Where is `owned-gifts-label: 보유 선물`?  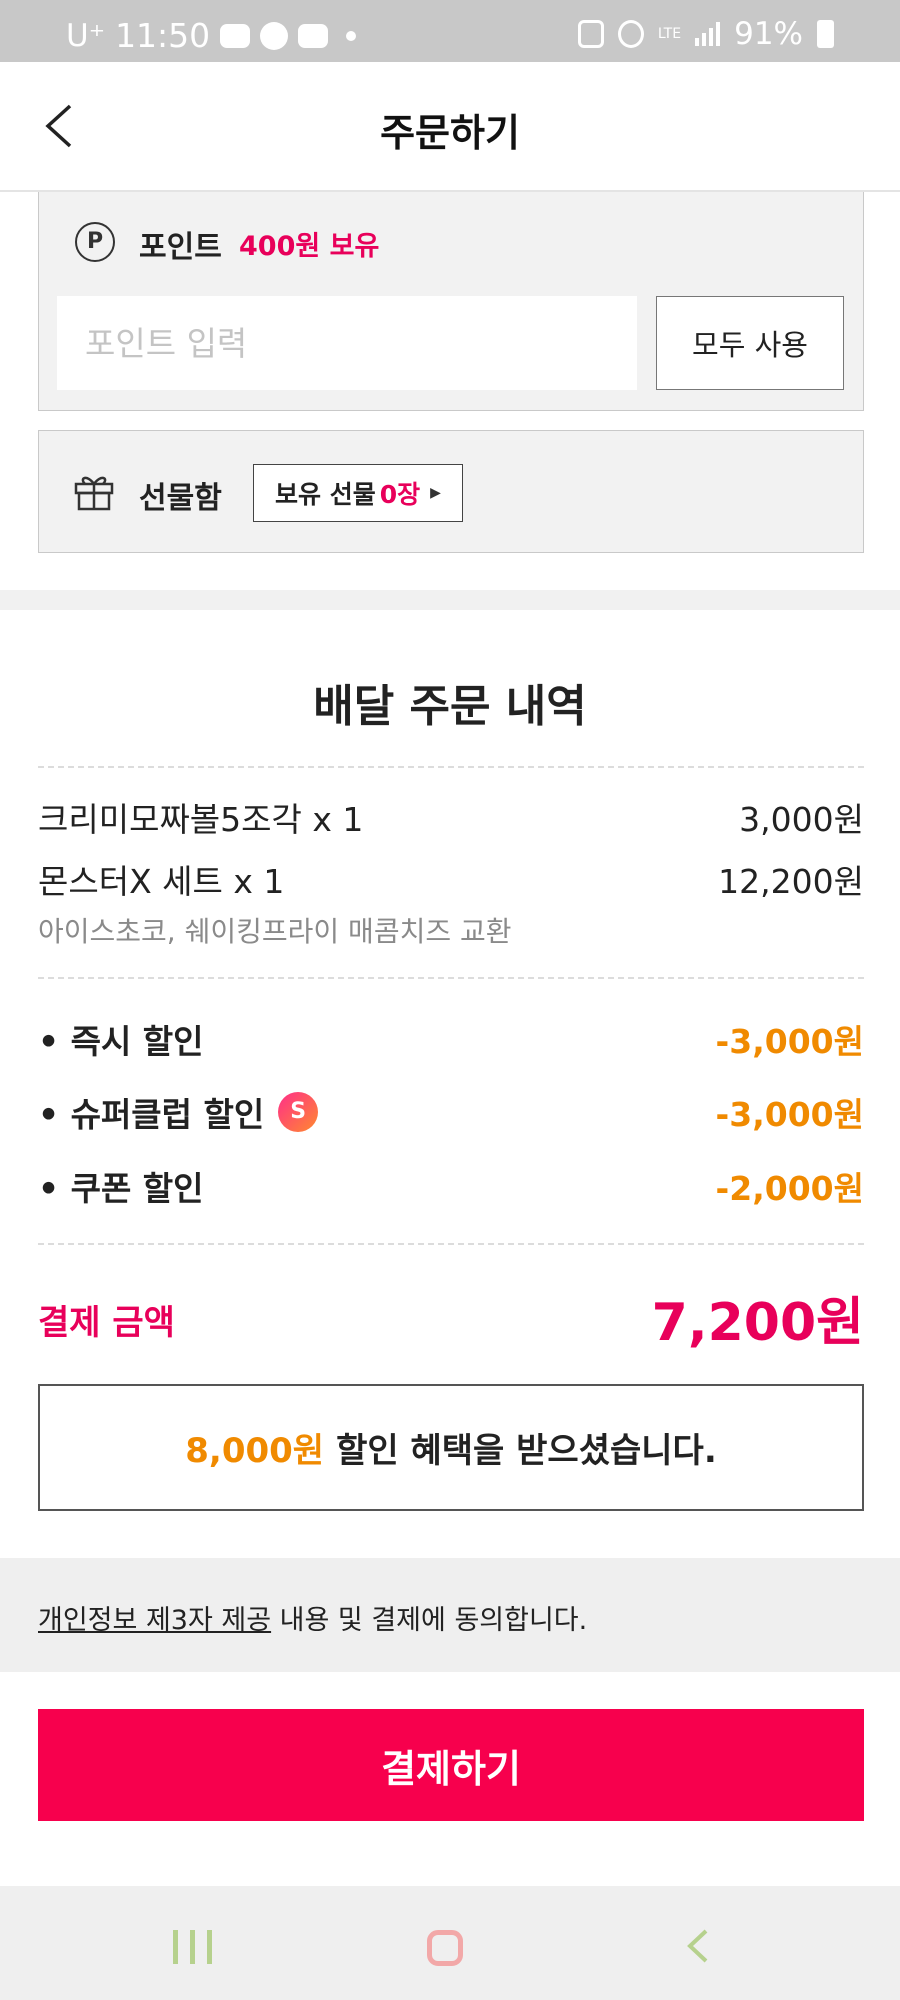
owned-gifts-label: 보유 선물 is located at coordinates (325, 494).